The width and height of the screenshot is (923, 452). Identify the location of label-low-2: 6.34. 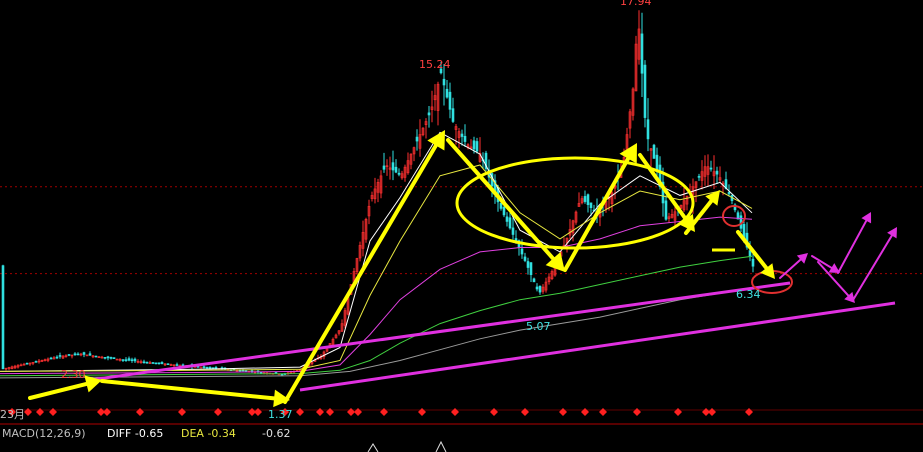
(748, 294).